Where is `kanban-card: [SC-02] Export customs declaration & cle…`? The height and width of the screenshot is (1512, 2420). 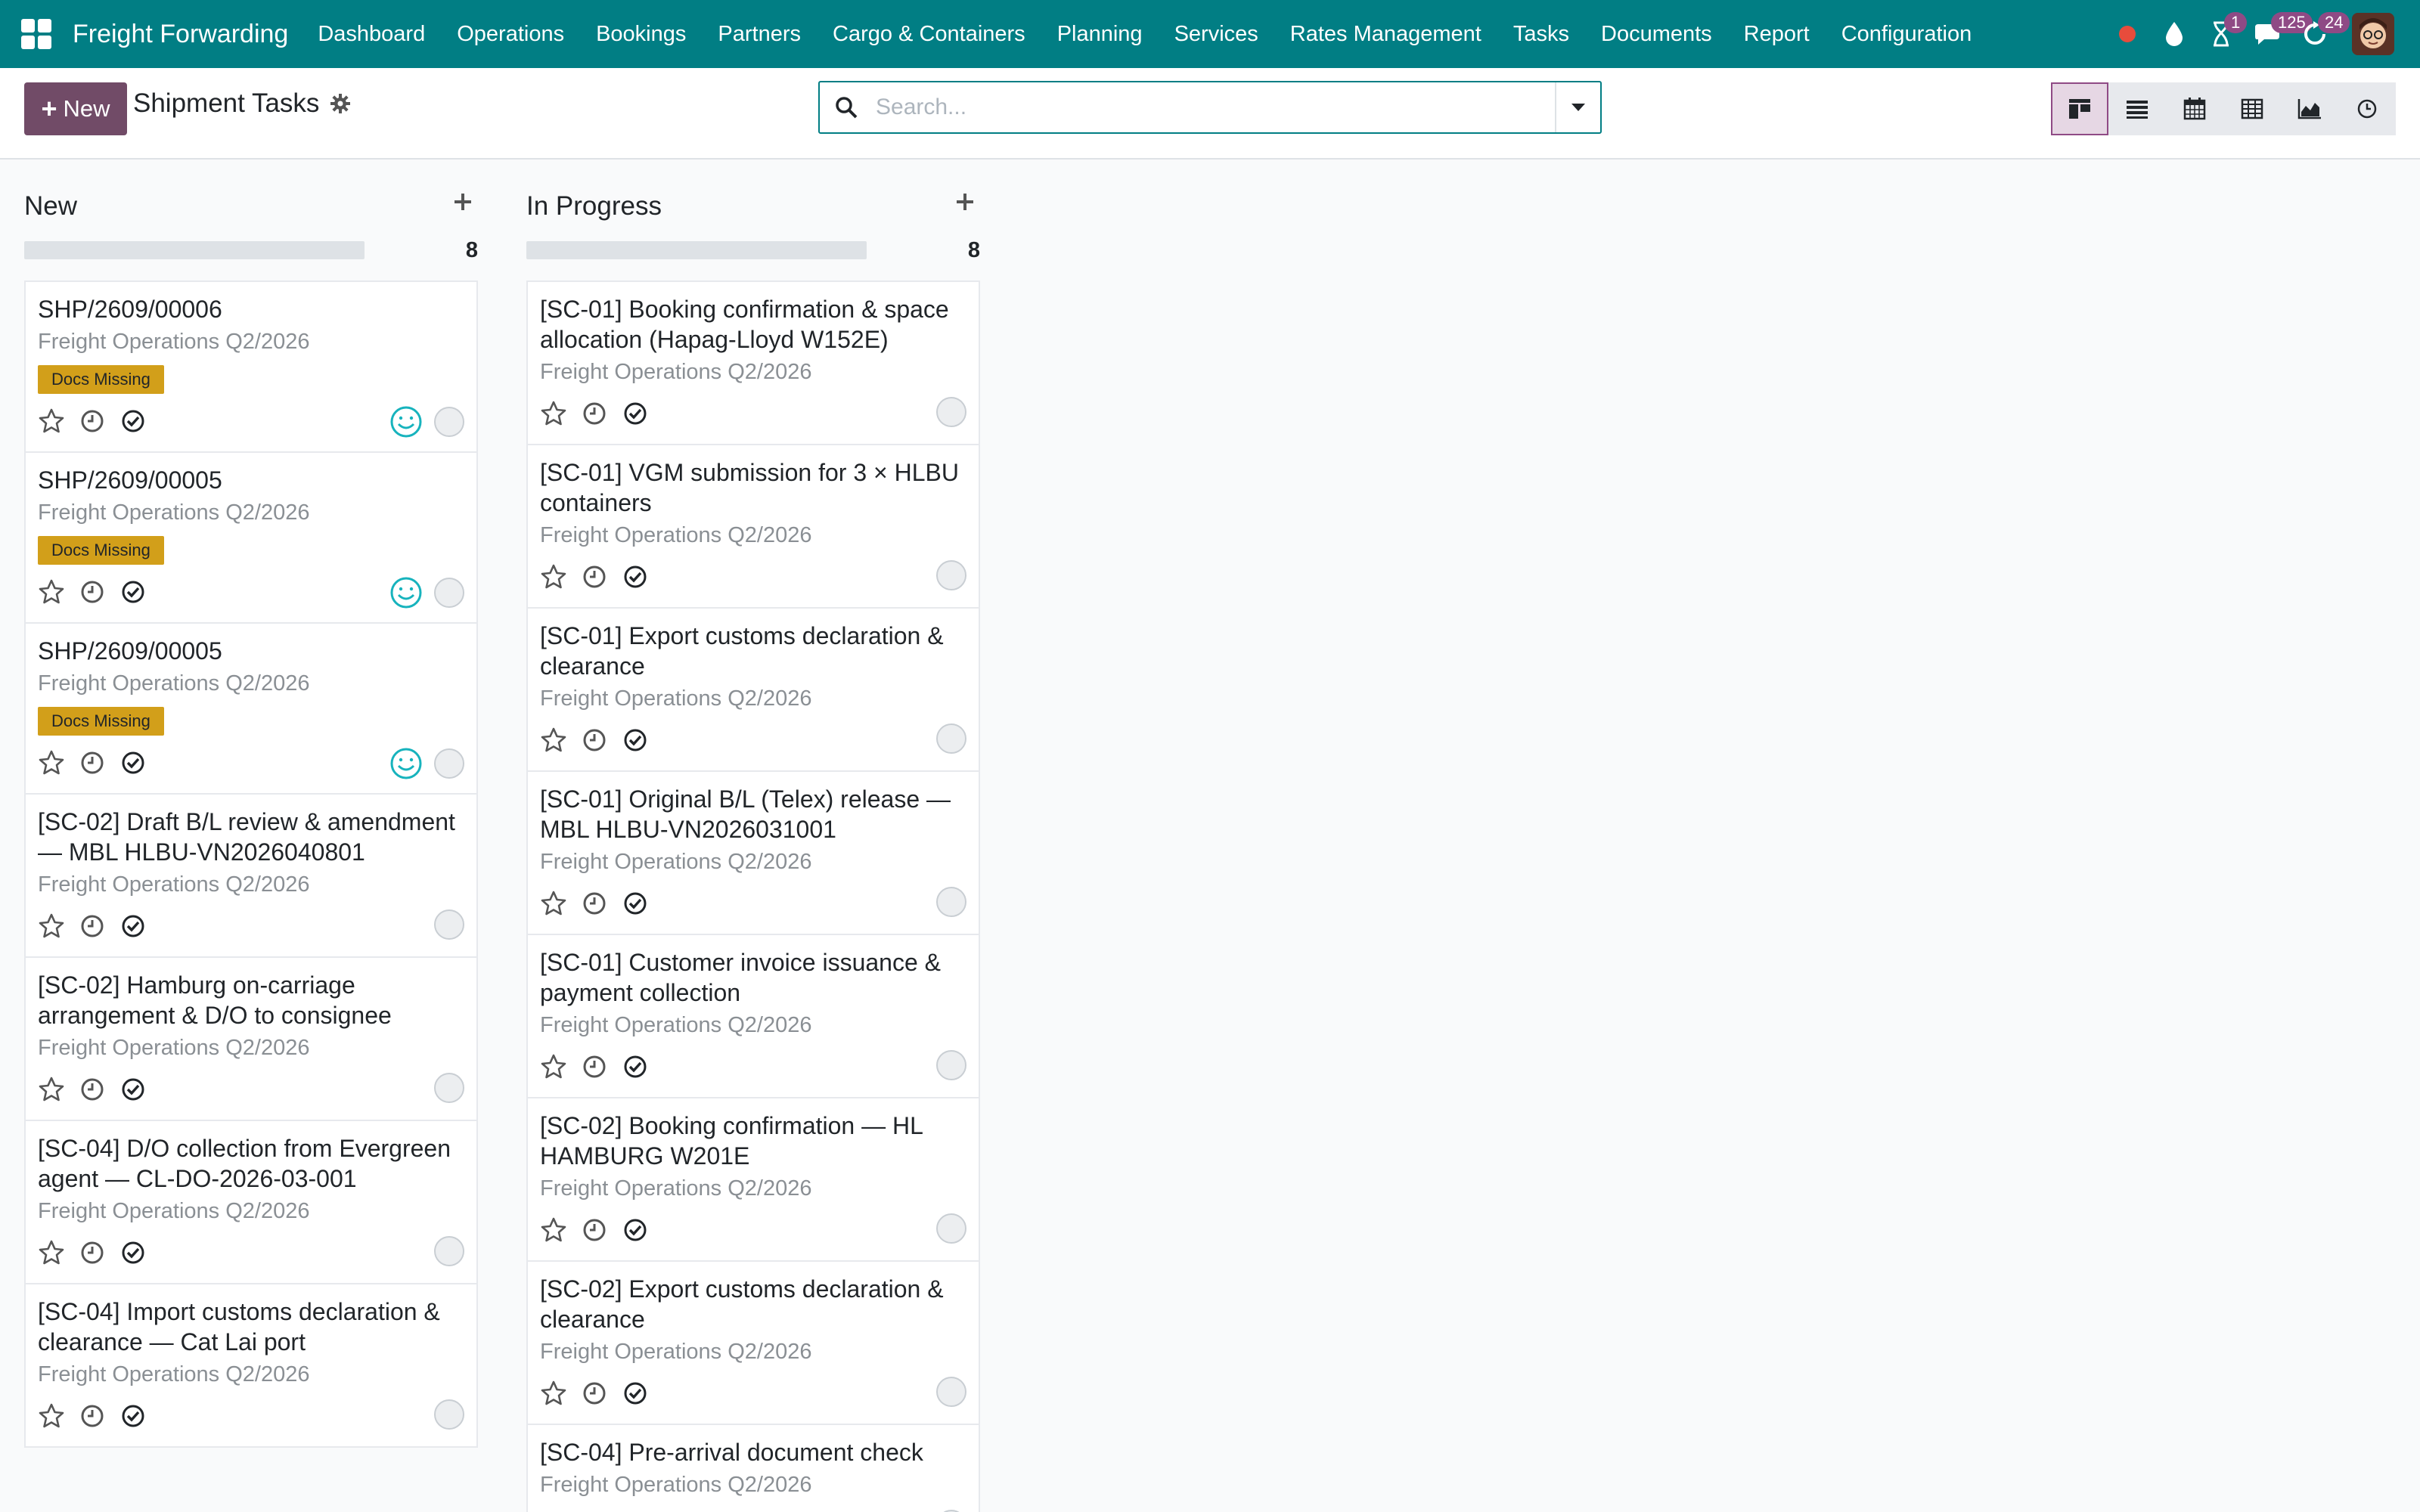 kanban-card: [SC-02] Export customs declaration & cle… is located at coordinates (753, 1342).